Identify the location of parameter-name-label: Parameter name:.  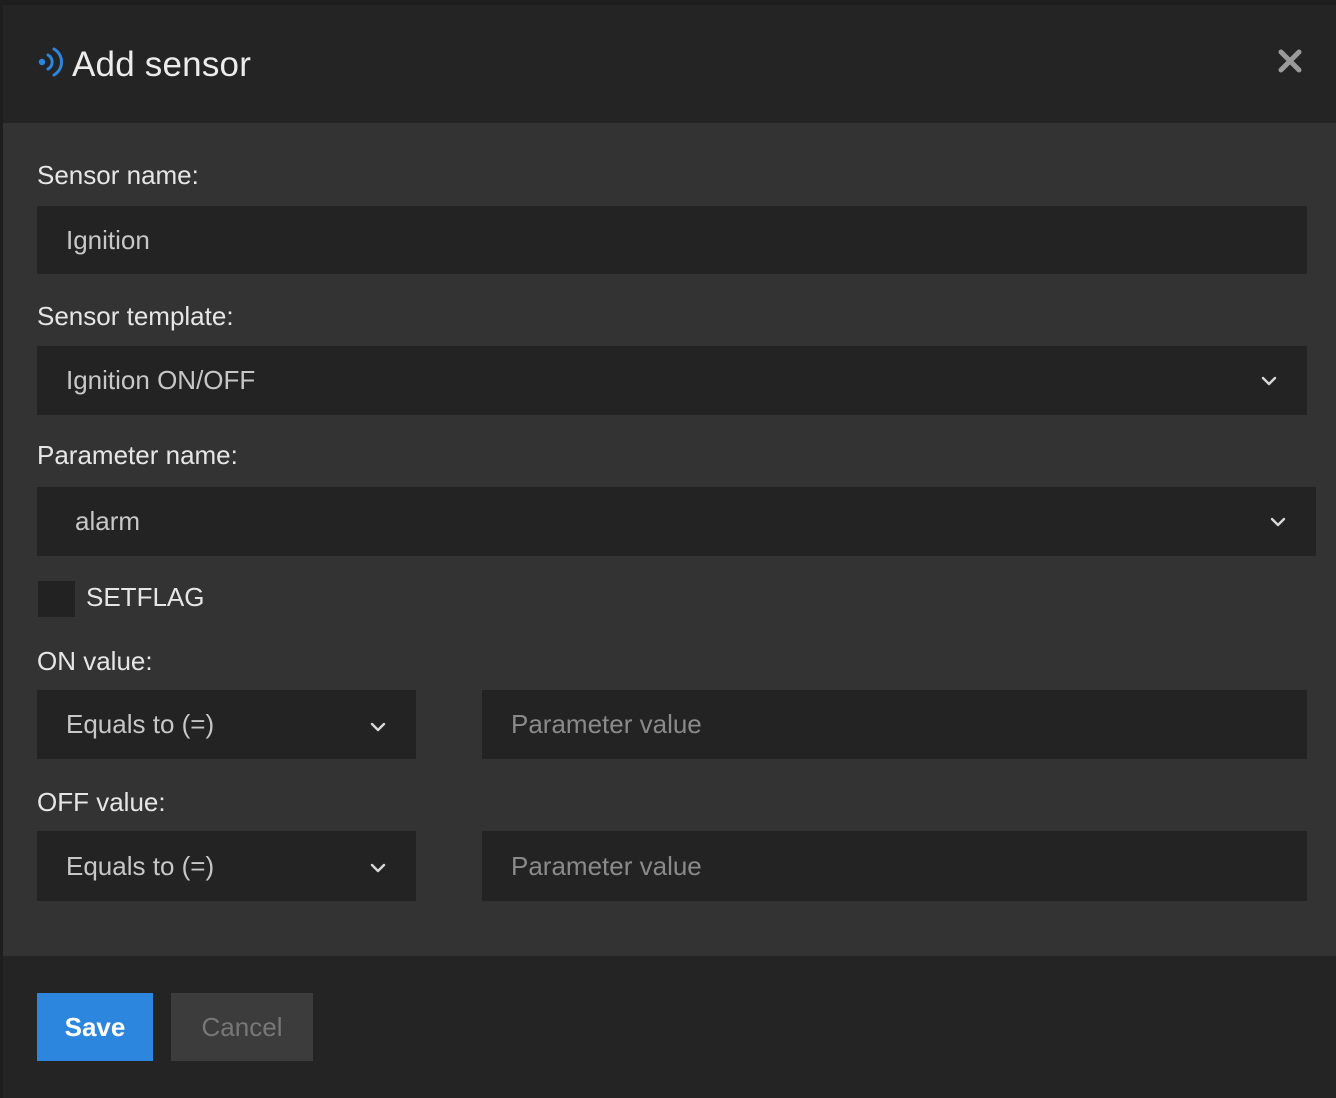
(137, 455).